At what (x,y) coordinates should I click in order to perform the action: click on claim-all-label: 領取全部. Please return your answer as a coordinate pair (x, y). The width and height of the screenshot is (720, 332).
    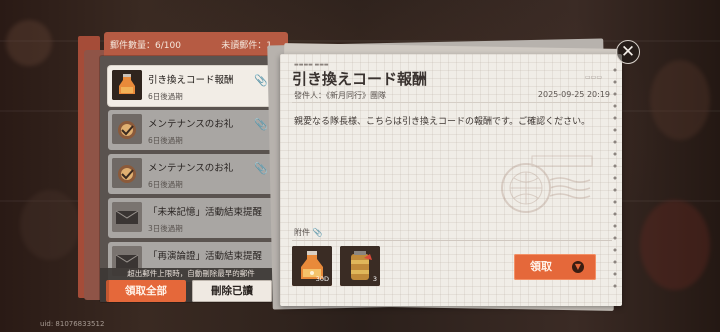
    Looking at the image, I should click on (146, 291).